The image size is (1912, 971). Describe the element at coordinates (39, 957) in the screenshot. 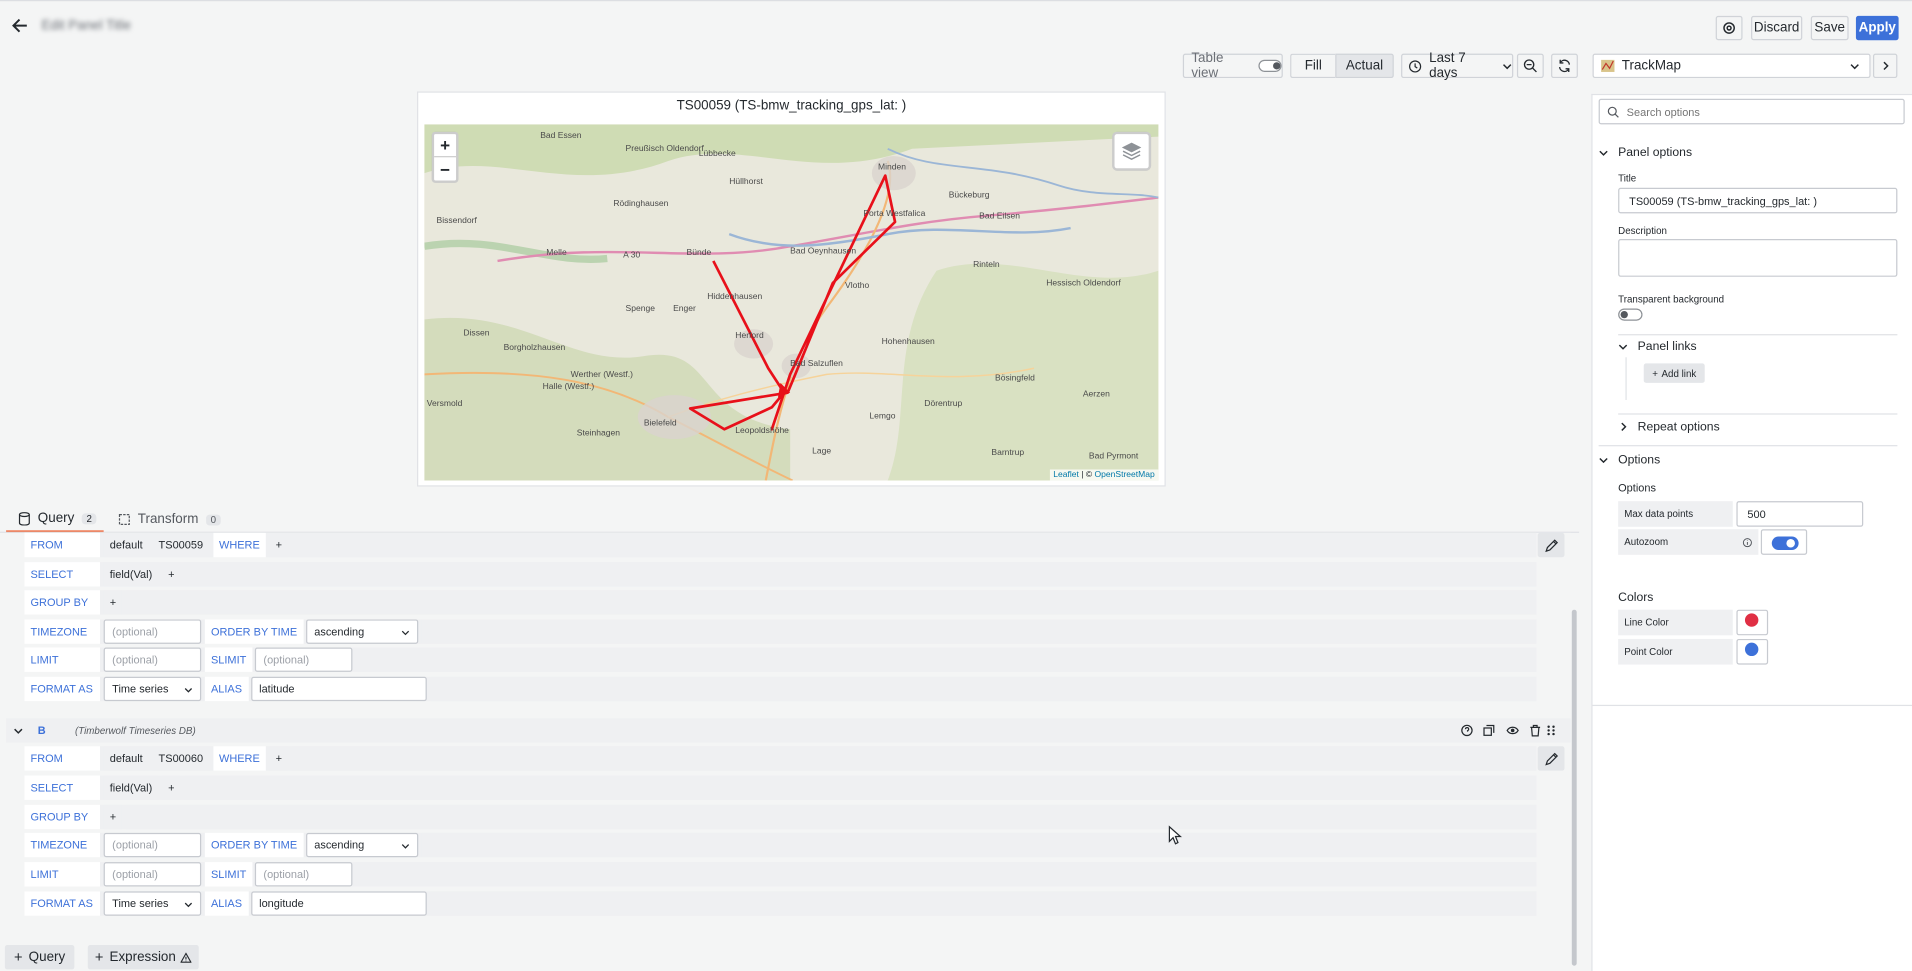

I see `add-query-button: + Query` at that location.